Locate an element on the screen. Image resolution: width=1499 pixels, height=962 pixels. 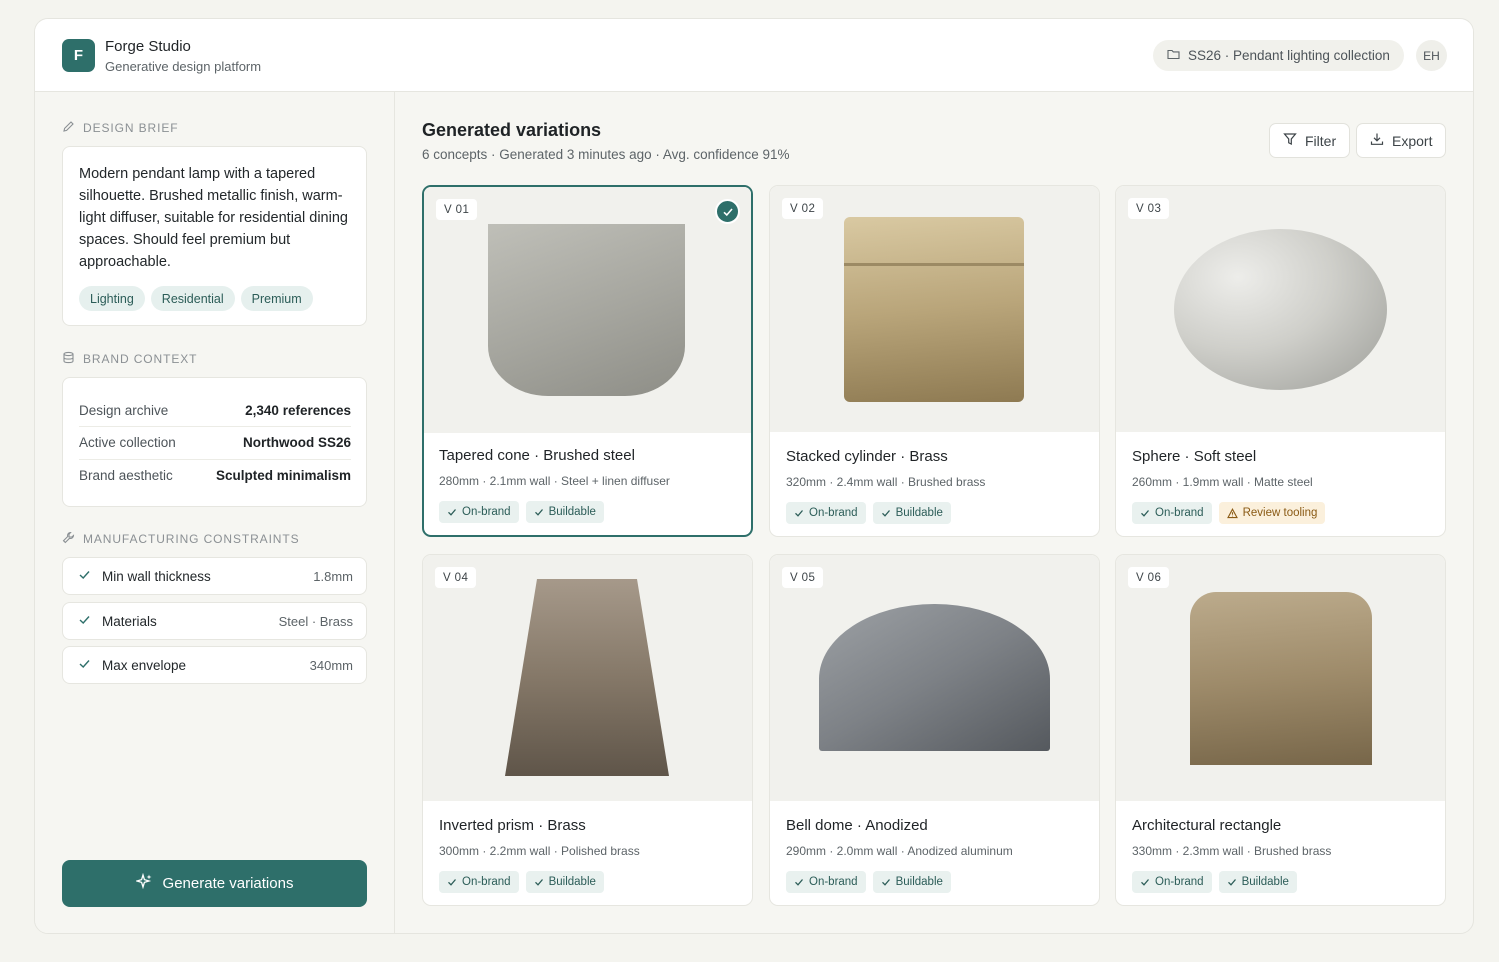
status-badge: Review tooling is located at coordinates (1272, 513).